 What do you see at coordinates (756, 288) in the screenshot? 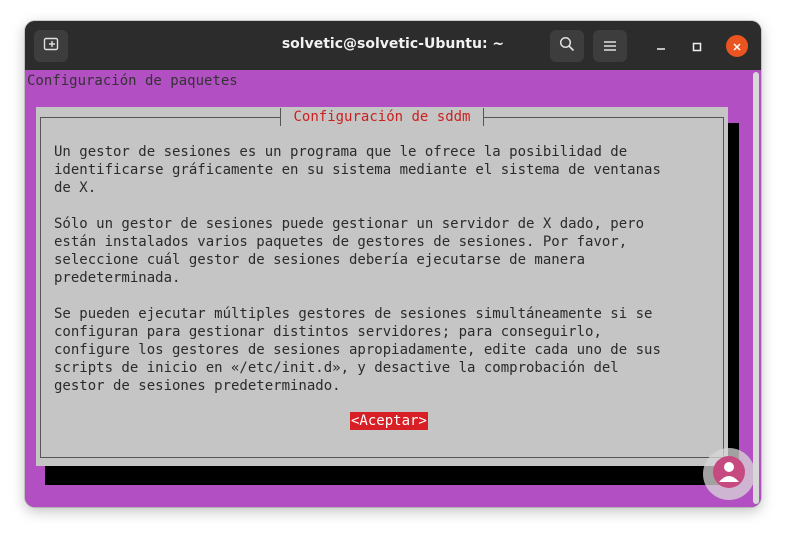
I see `scrollbar` at bounding box center [756, 288].